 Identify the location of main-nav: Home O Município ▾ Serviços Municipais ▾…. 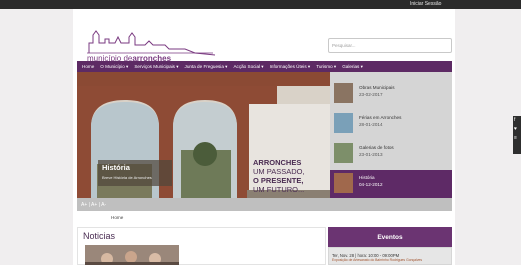
(264, 66).